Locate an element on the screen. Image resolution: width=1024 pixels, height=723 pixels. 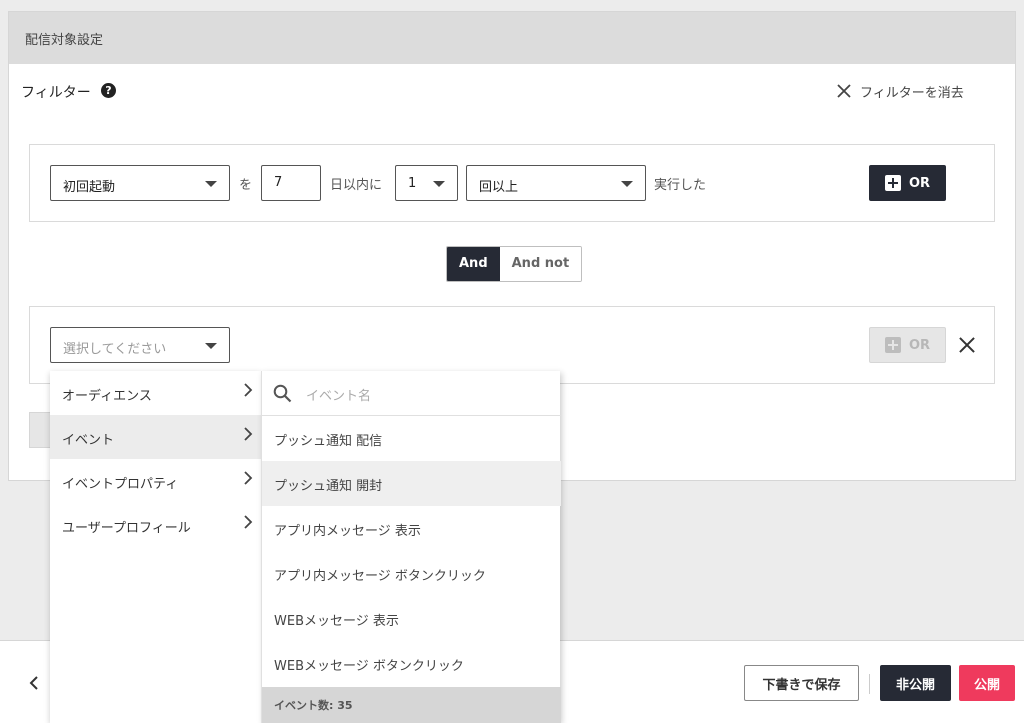
category-item-user-profile: ユーザープロフィール is located at coordinates (155, 525).